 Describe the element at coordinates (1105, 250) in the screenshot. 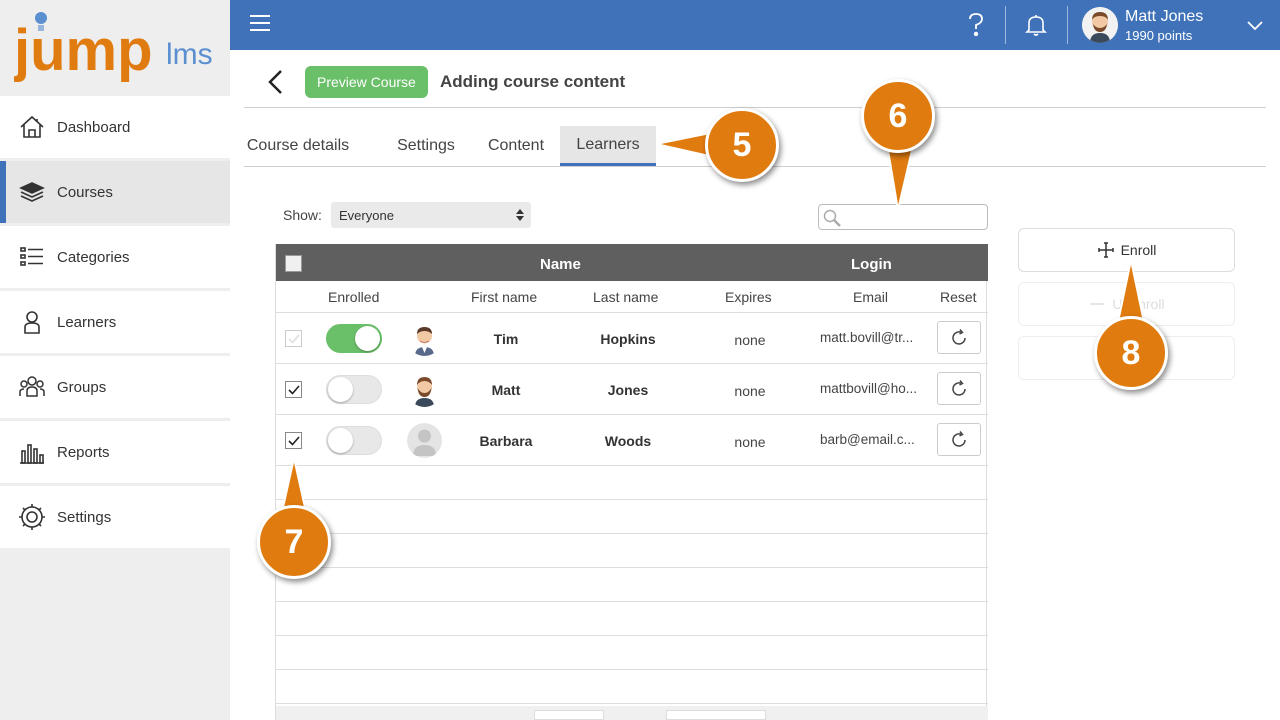

I see `plus-icon` at that location.